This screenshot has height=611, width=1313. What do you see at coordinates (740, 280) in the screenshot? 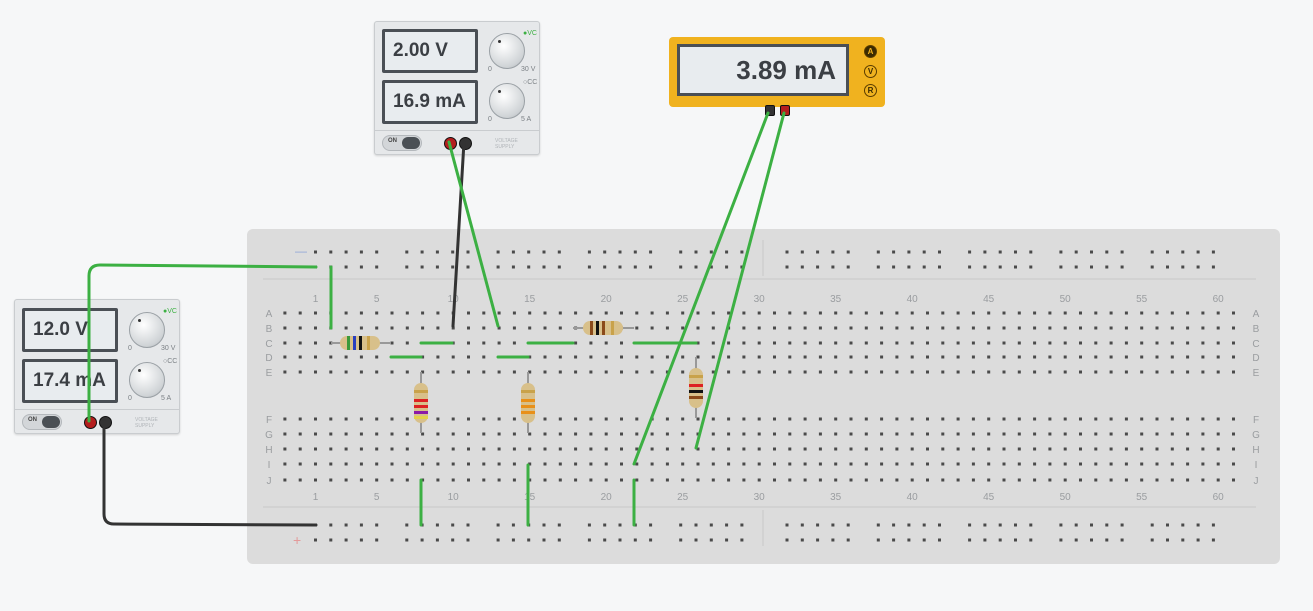
I see `wire-meter-positive` at bounding box center [740, 280].